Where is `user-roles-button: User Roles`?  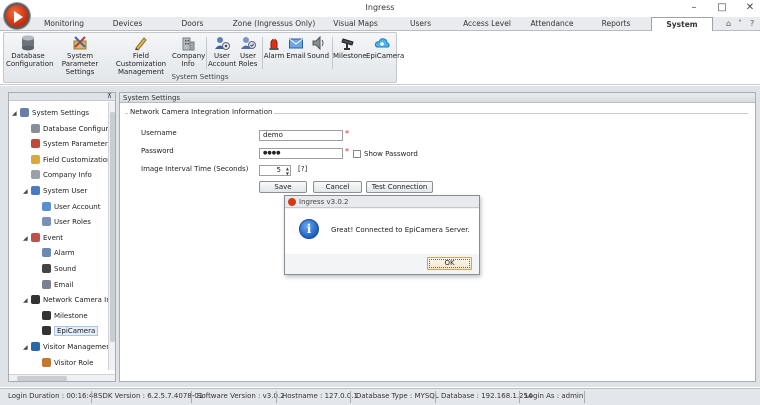 user-roles-button: User Roles is located at coordinates (248, 51).